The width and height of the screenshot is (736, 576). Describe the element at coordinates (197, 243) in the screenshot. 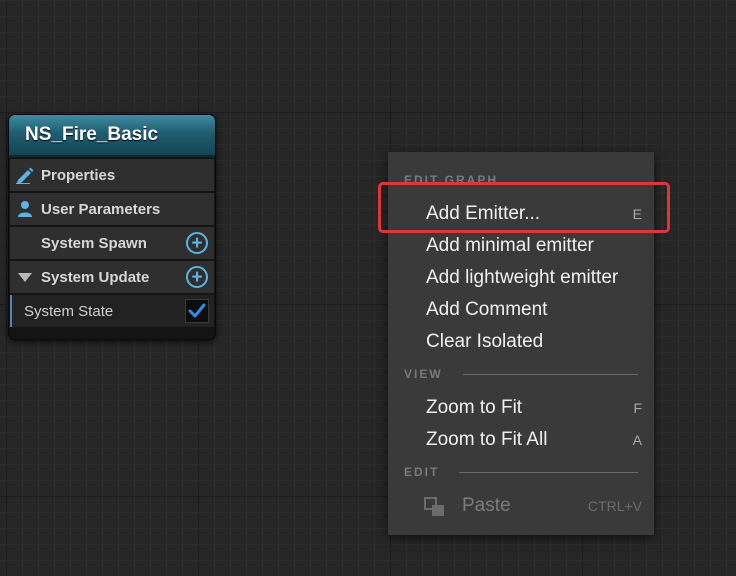

I see `add-module-spawn-button: +` at that location.